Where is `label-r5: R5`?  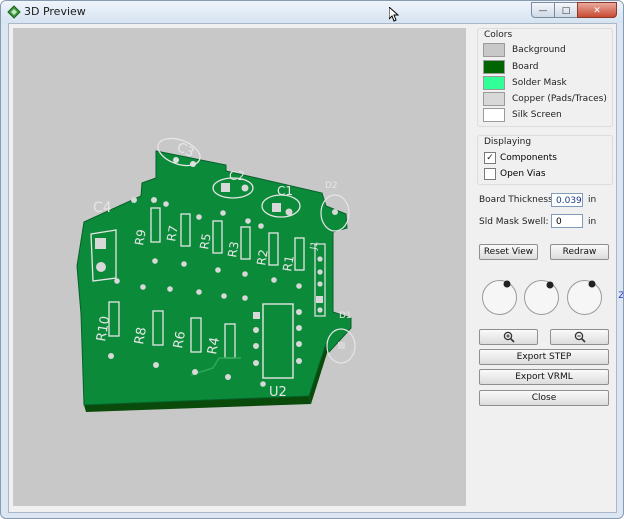
label-r5: R5 is located at coordinates (205, 241).